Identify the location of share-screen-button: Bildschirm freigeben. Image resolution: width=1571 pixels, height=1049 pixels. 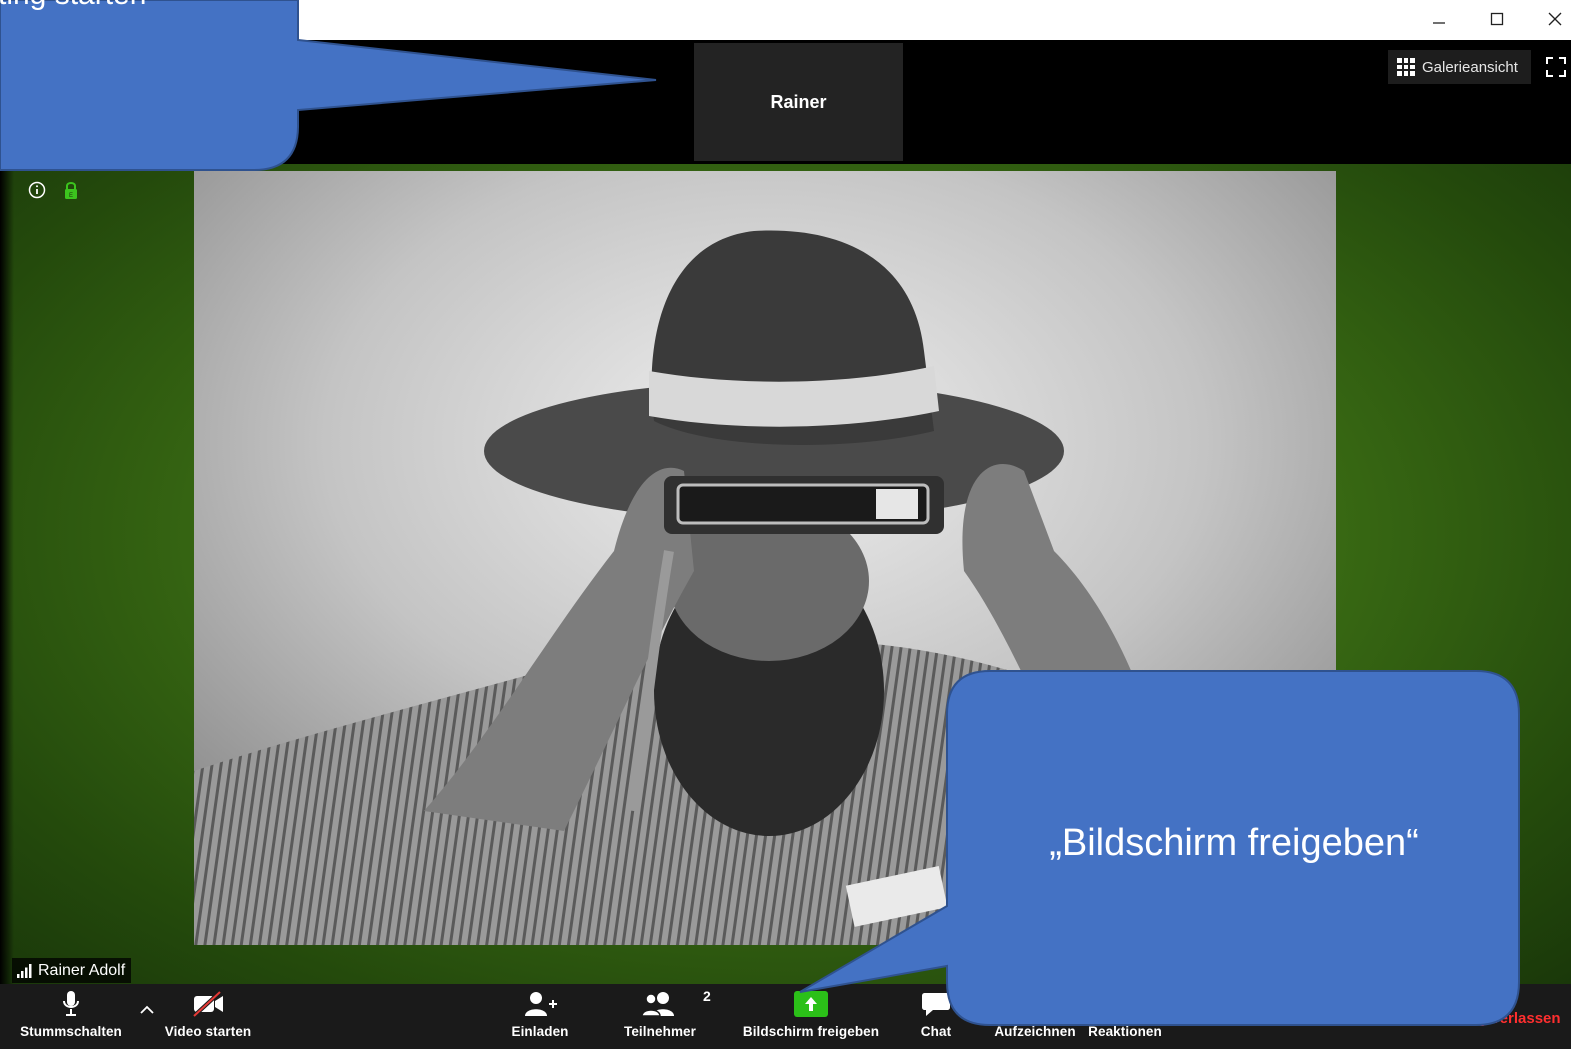
(811, 1016).